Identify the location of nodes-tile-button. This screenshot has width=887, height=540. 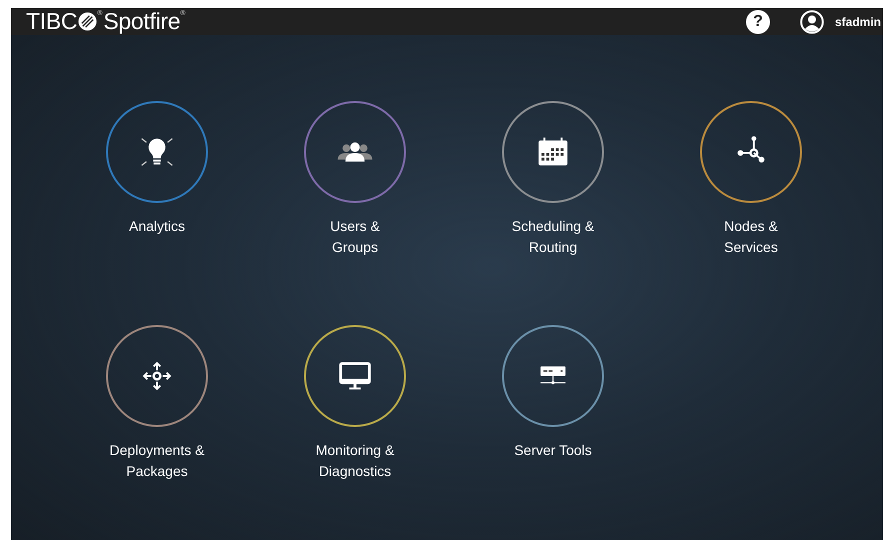
(751, 152).